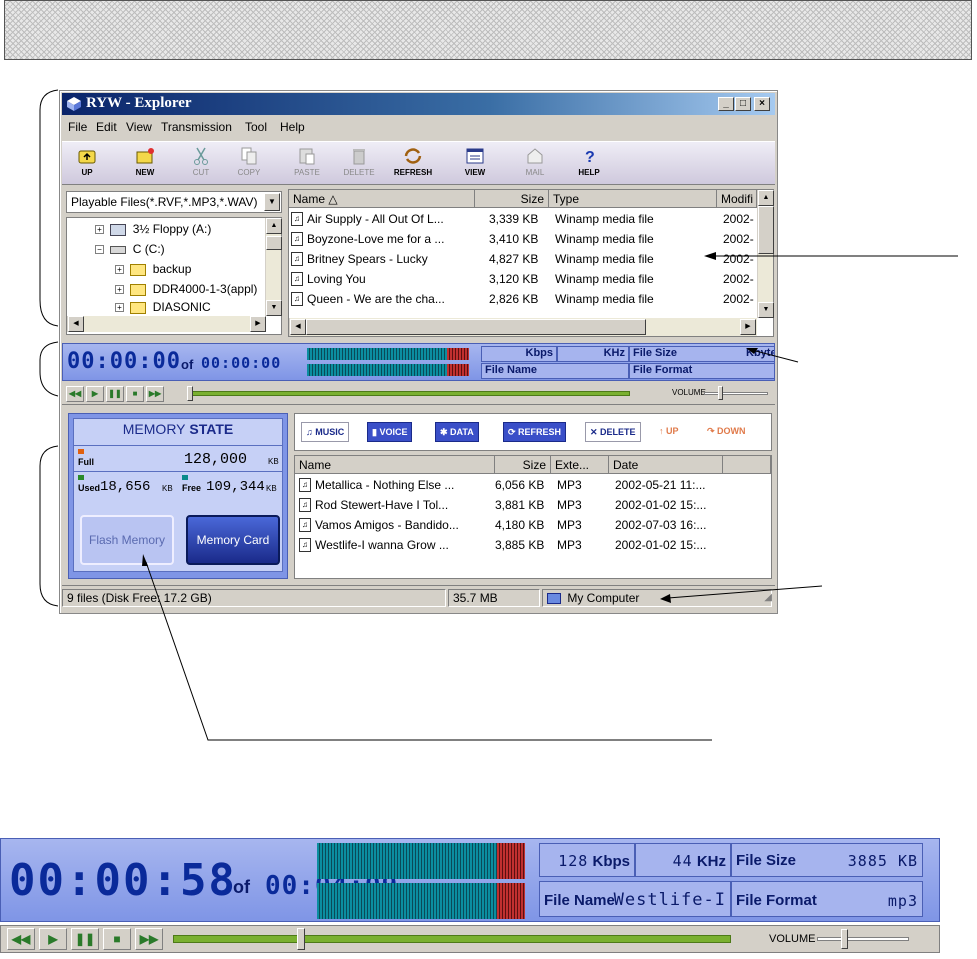  Describe the element at coordinates (153, 269) in the screenshot. I see `tree-item-backup: + backup` at that location.